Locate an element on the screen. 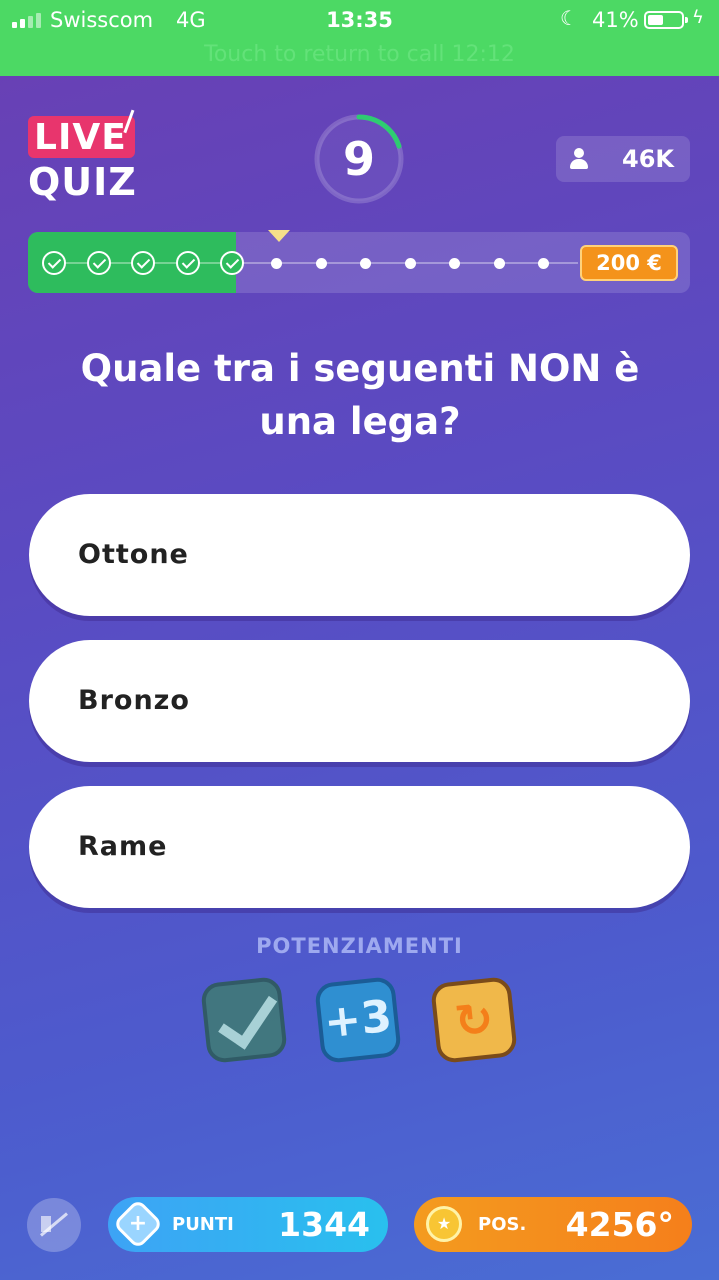 The width and height of the screenshot is (719, 1280). viewer-count-badge: 46K is located at coordinates (623, 159).